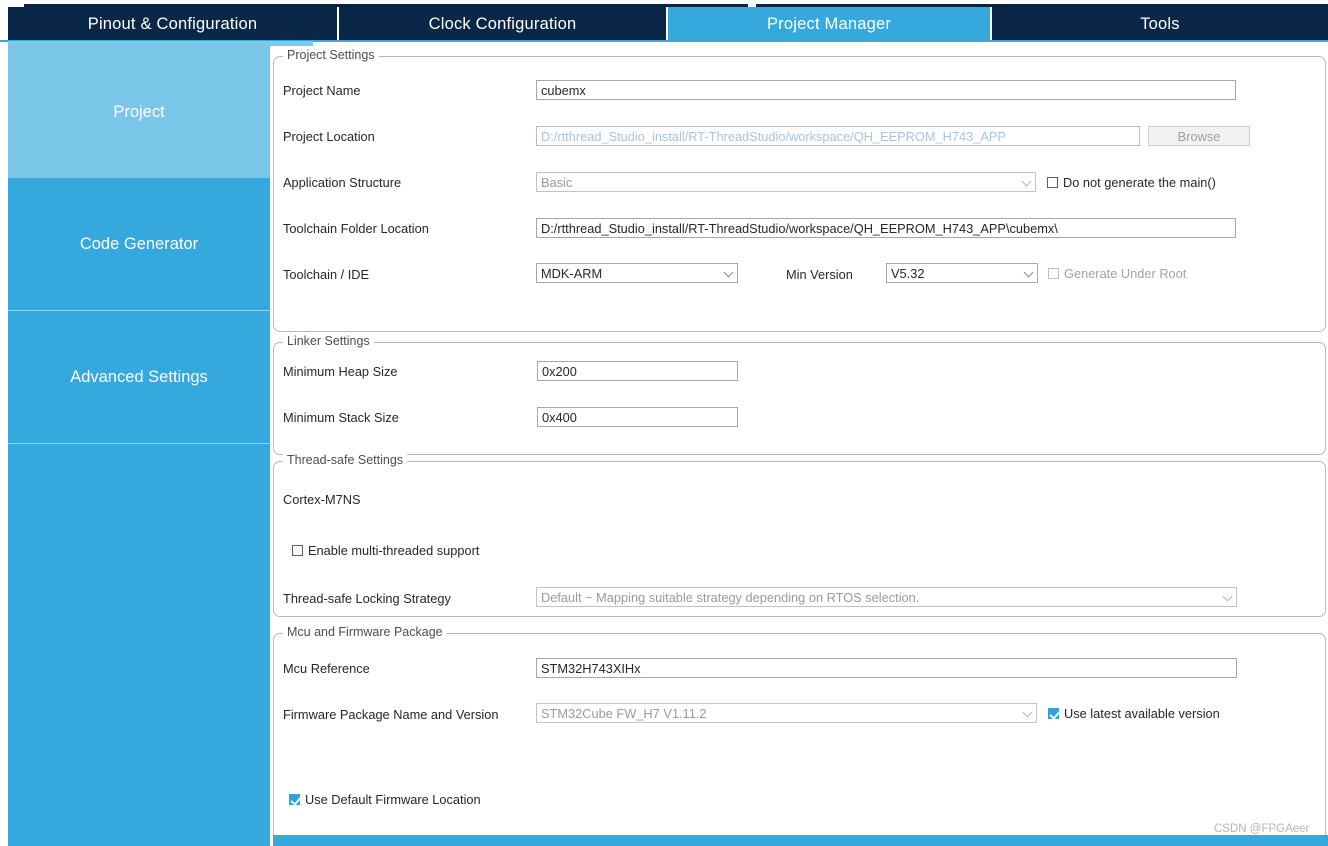 The image size is (1328, 846). What do you see at coordinates (962, 273) in the screenshot?
I see `min-version-select: V5.32` at bounding box center [962, 273].